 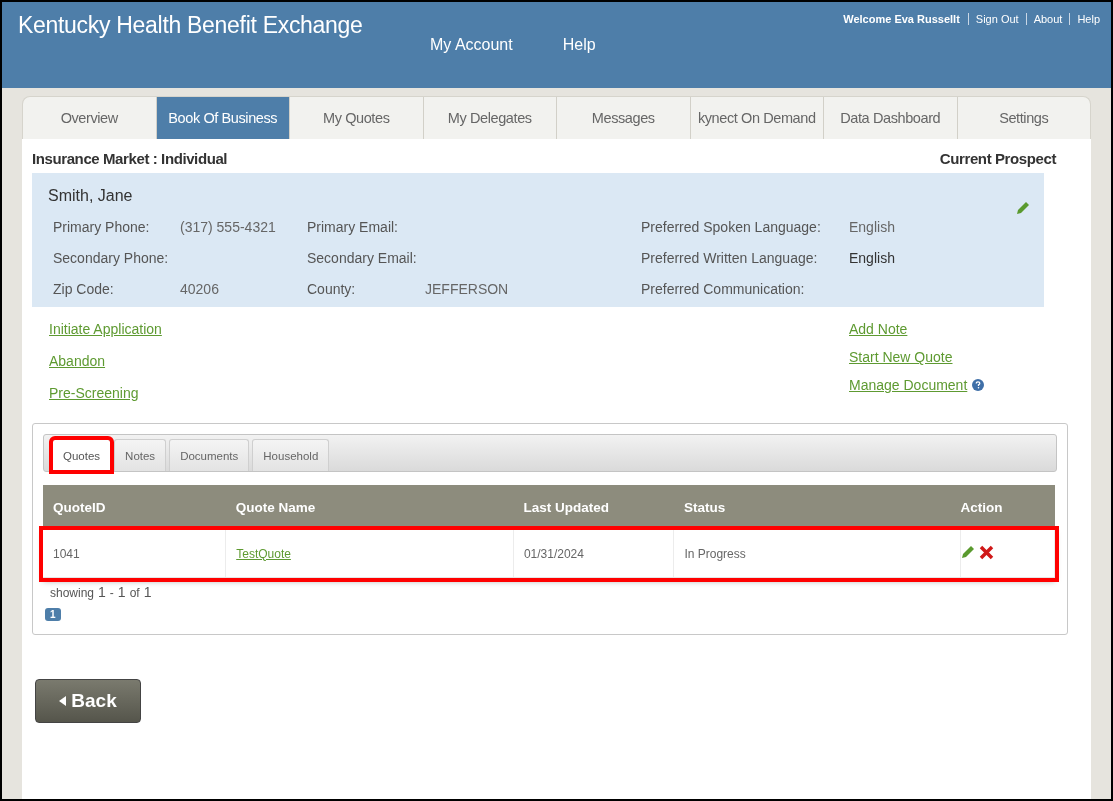 What do you see at coordinates (579, 62) in the screenshot?
I see `nav-link: Help` at bounding box center [579, 62].